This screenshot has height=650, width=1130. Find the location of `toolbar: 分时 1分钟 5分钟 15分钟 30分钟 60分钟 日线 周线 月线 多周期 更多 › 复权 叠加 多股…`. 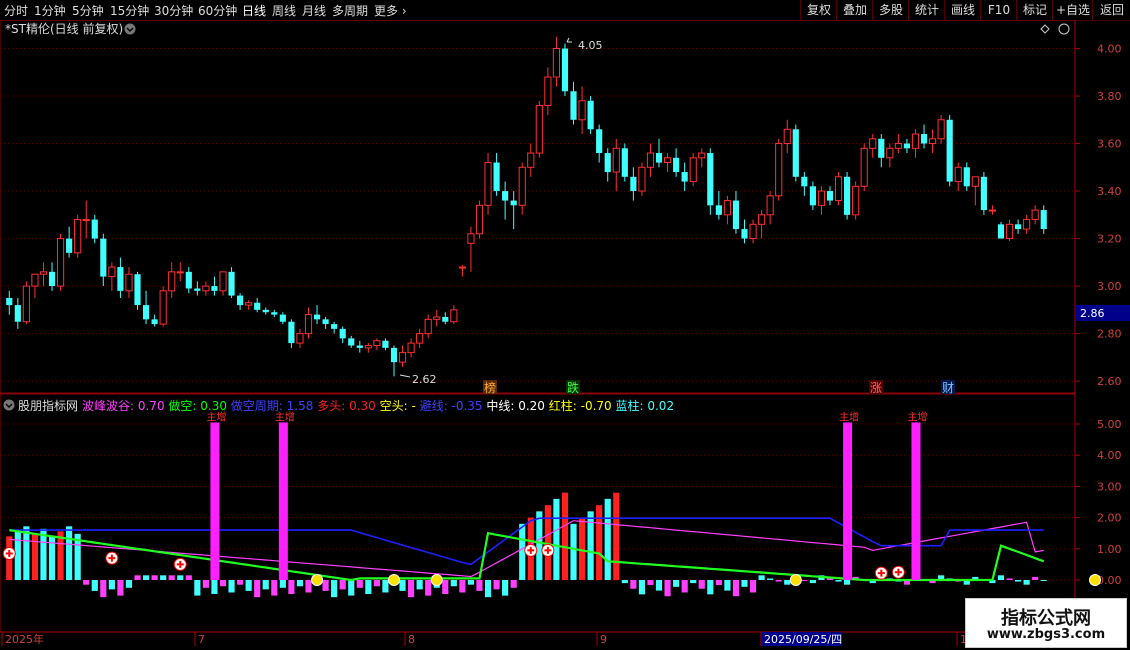

toolbar: 分时 1分钟 5分钟 15分钟 30分钟 60分钟 日线 周线 月线 多周期 更多 › 复权 叠加 多股… is located at coordinates (565, 10).